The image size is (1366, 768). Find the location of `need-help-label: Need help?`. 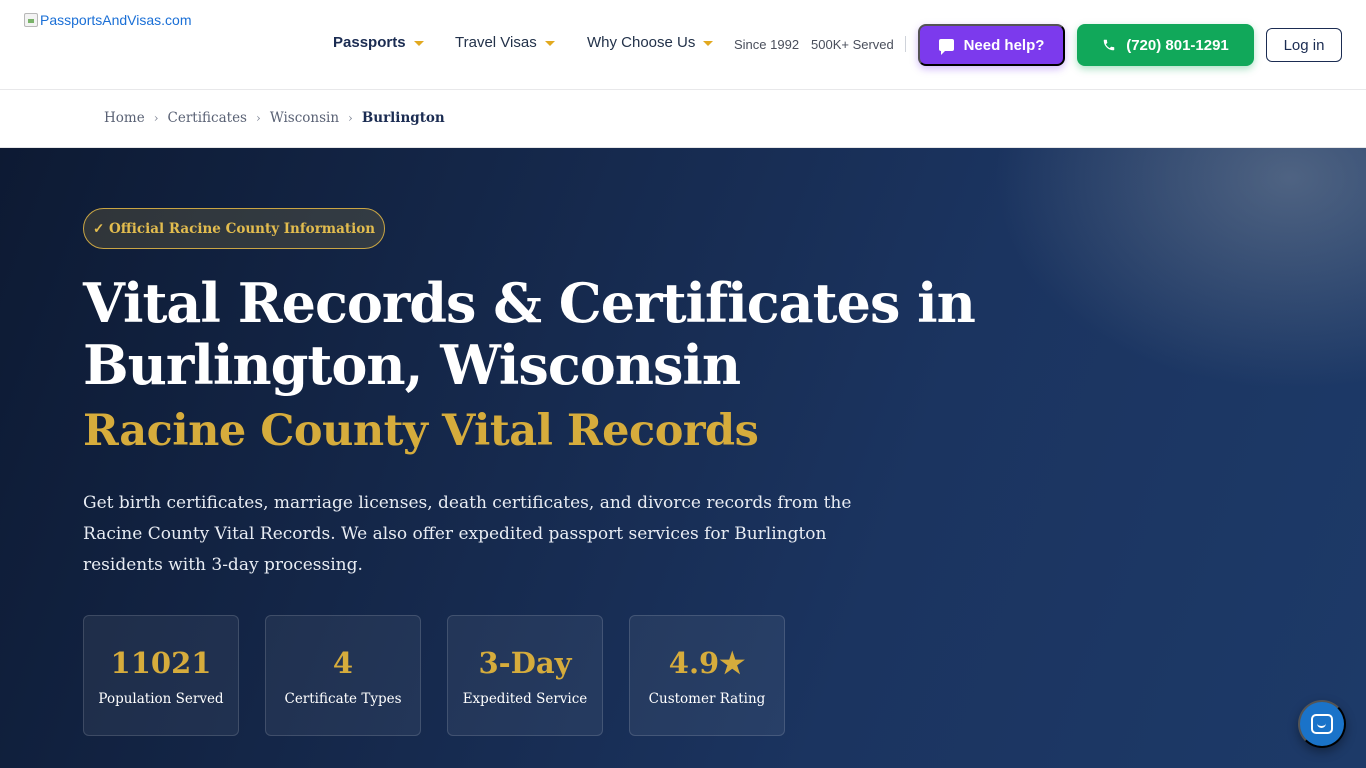

need-help-label: Need help? is located at coordinates (1004, 45).